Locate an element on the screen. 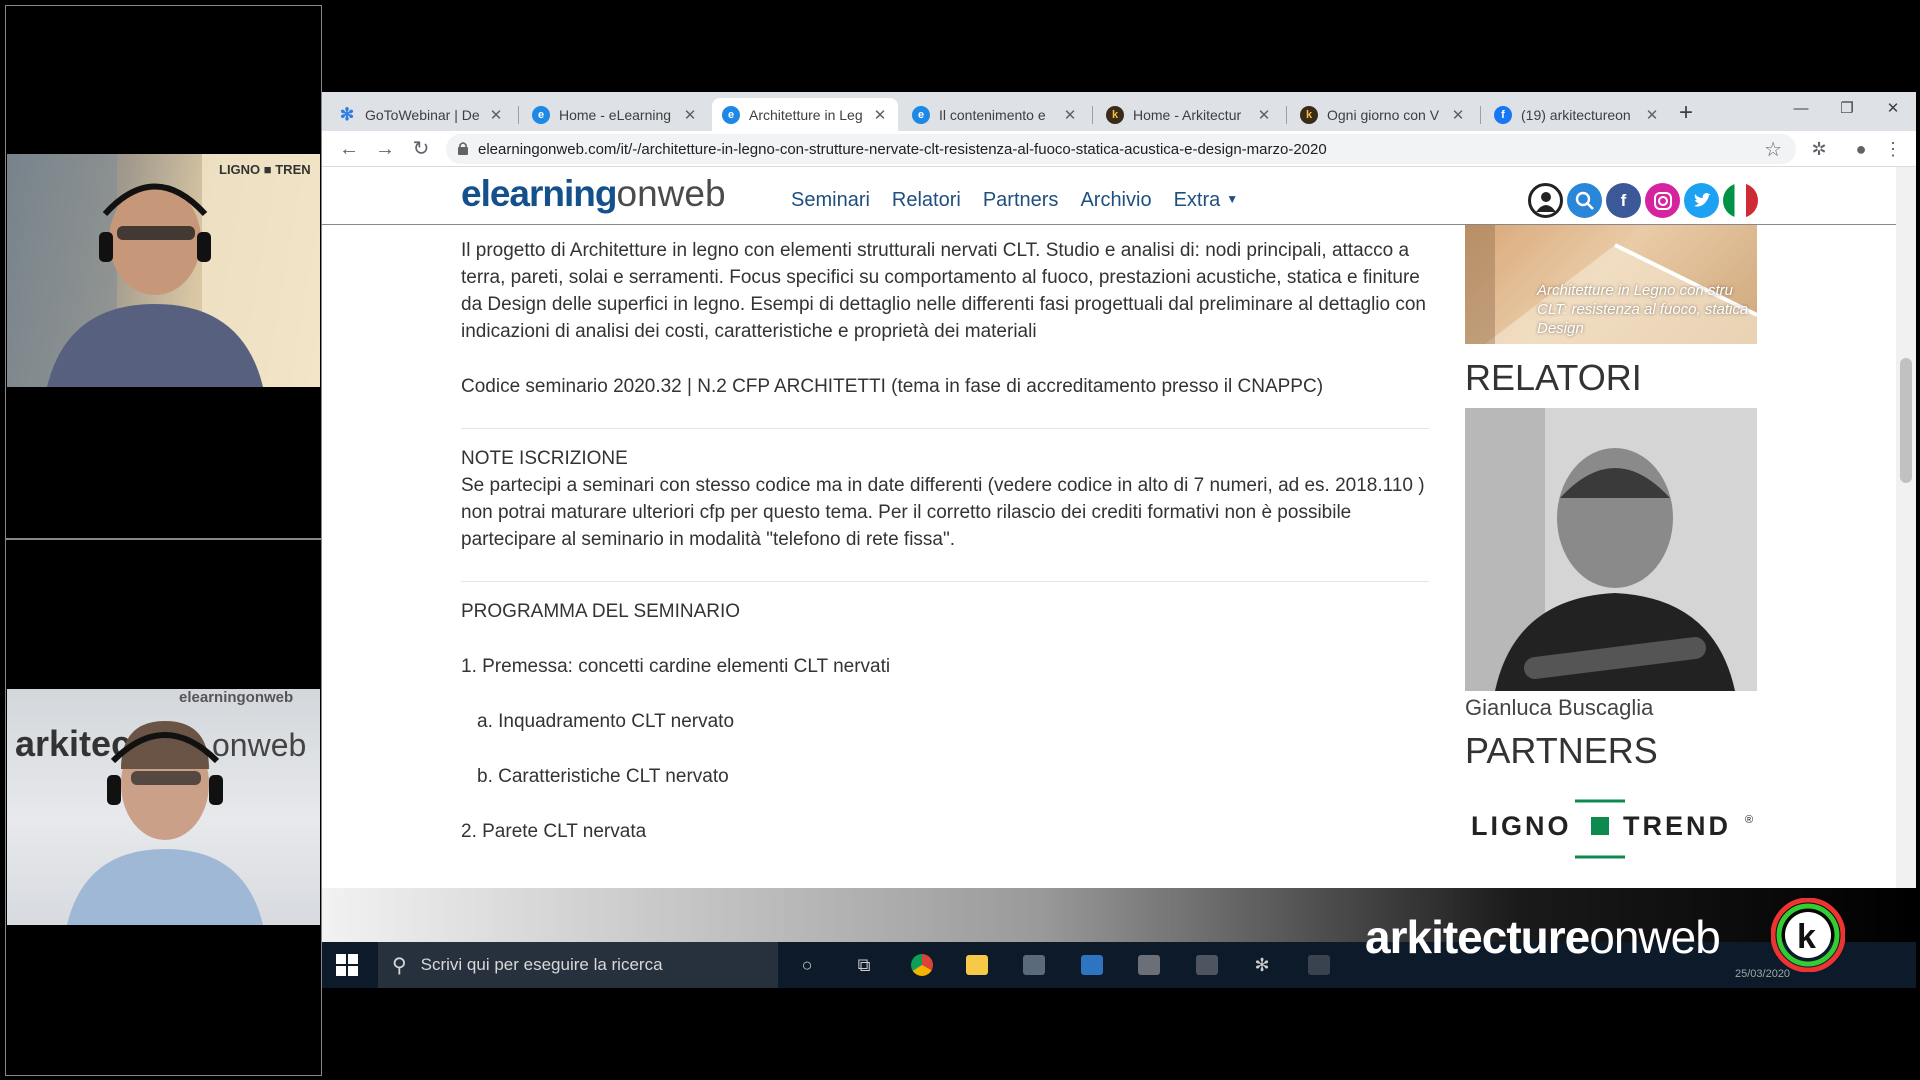 This screenshot has height=1080, width=1920. cortana-icon: ○ is located at coordinates (807, 965).